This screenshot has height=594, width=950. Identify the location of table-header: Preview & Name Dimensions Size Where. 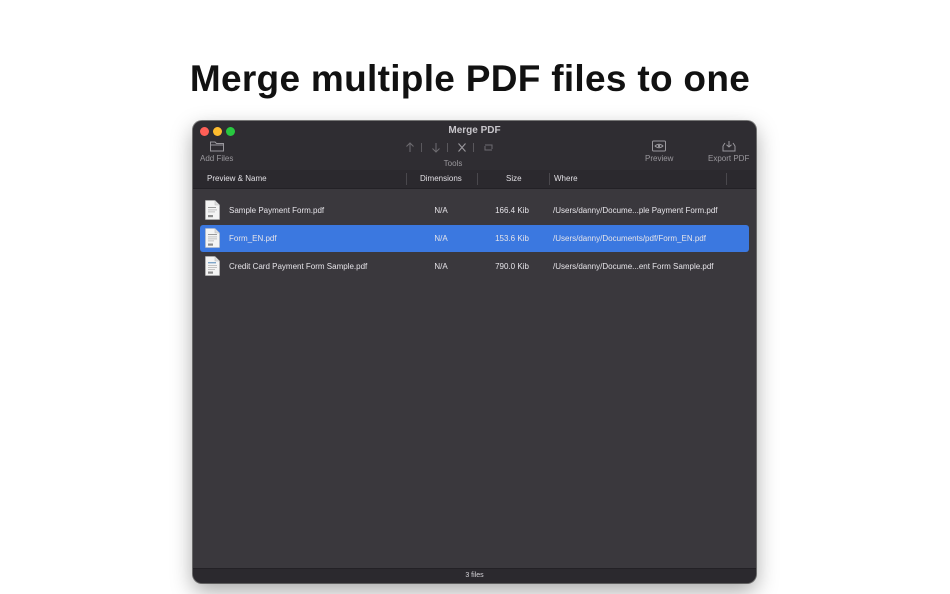
(474, 179).